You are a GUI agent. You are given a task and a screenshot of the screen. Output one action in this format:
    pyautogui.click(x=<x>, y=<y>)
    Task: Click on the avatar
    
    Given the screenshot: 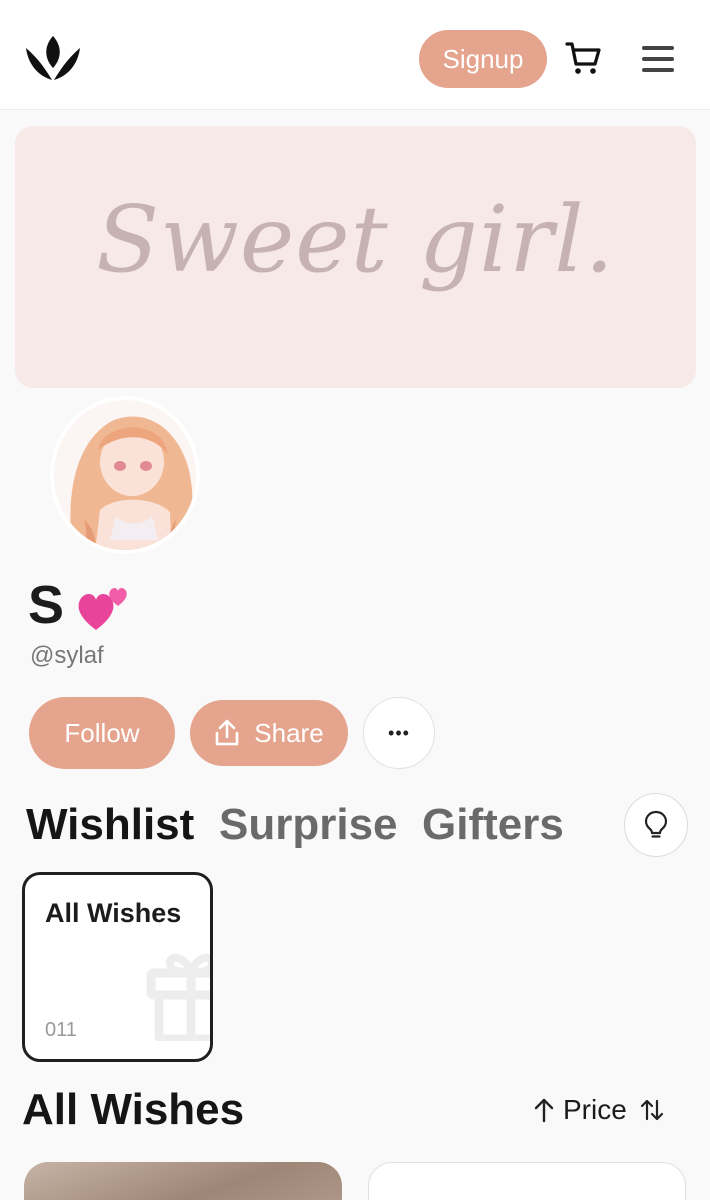 What is the action you would take?
    pyautogui.click(x=125, y=475)
    